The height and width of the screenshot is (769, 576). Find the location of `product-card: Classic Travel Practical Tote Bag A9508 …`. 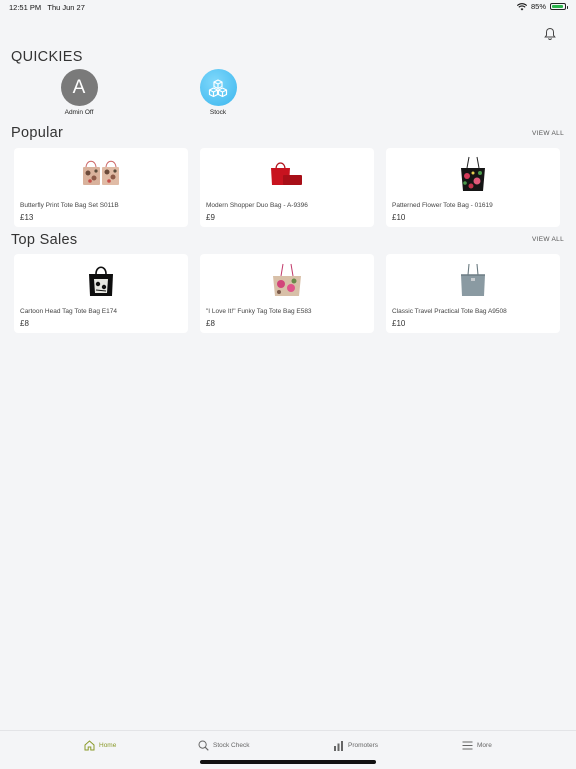

product-card: Classic Travel Practical Tote Bag A9508 … is located at coordinates (473, 293).